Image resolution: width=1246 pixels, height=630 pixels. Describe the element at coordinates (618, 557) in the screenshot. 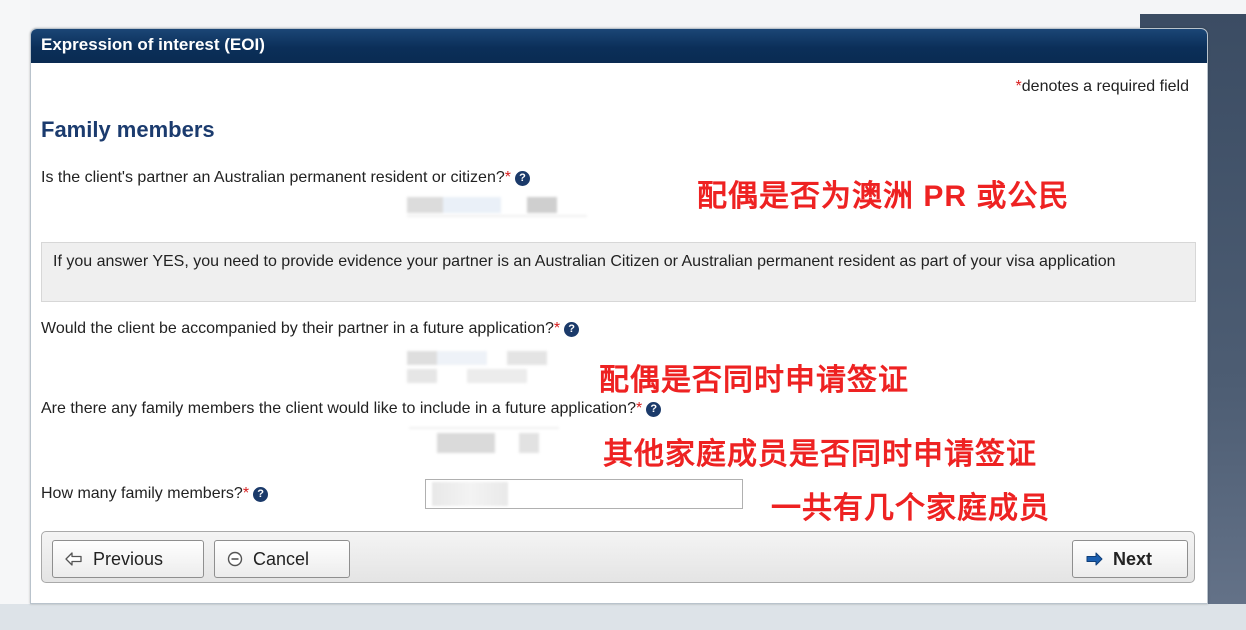

I see `form-footer: Previous Cancel Next` at that location.